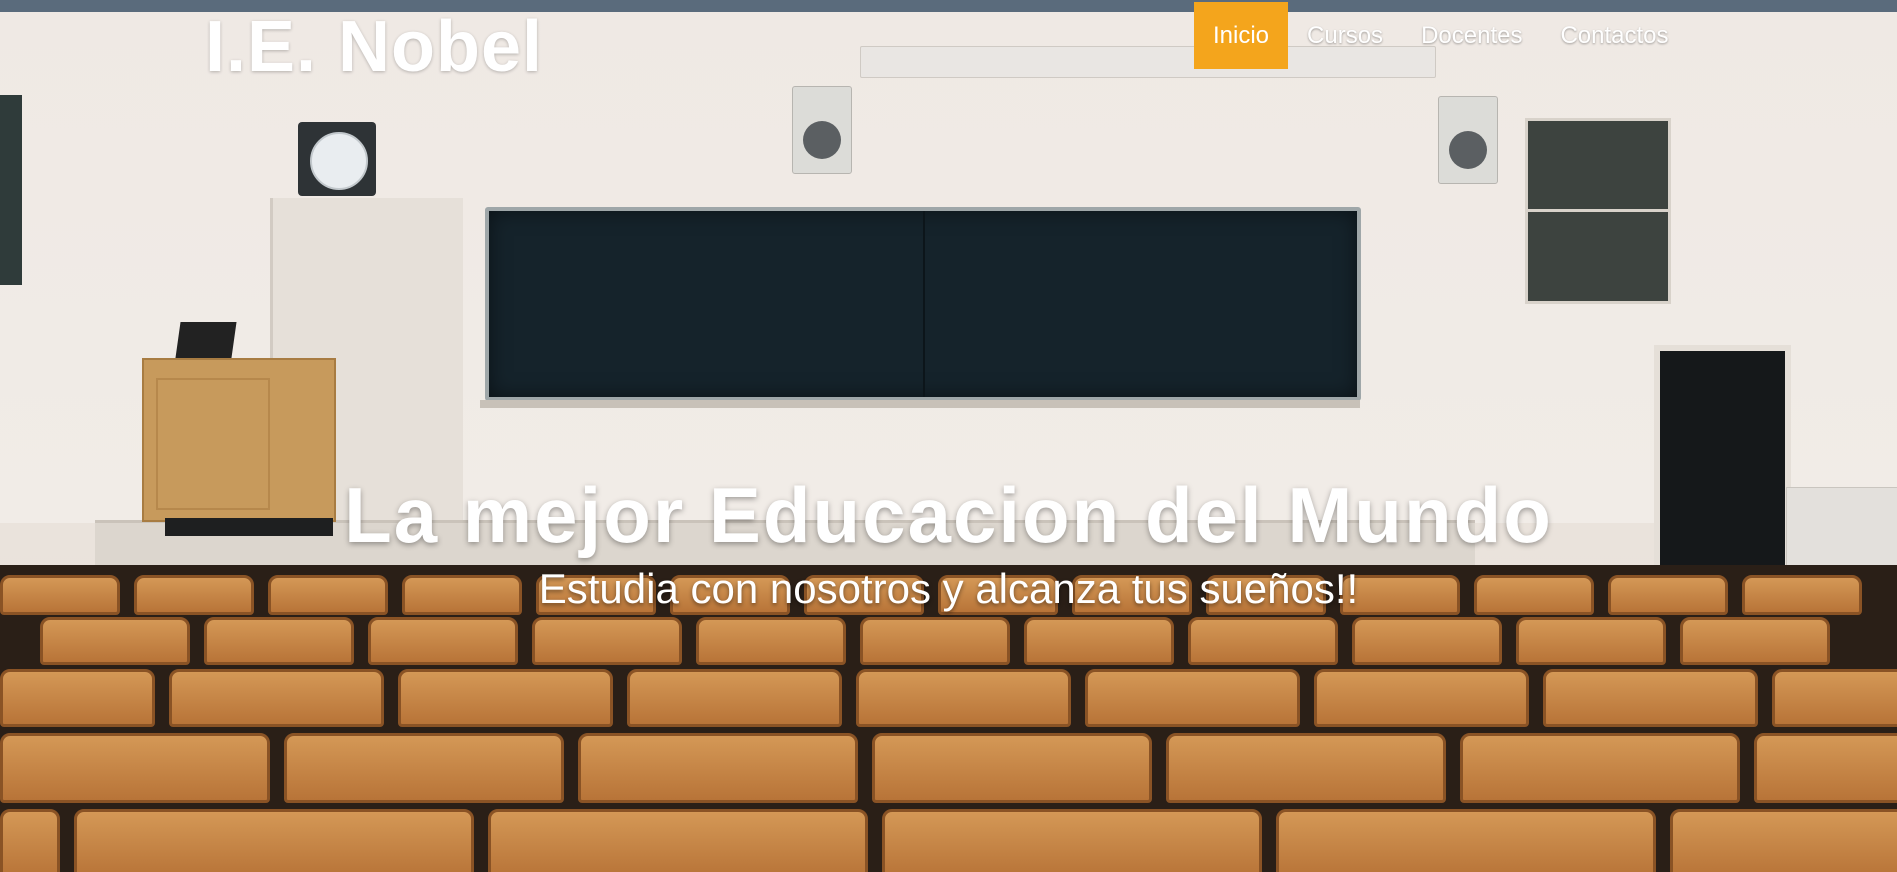 The width and height of the screenshot is (1897, 872). Describe the element at coordinates (11, 190) in the screenshot. I see `window` at that location.